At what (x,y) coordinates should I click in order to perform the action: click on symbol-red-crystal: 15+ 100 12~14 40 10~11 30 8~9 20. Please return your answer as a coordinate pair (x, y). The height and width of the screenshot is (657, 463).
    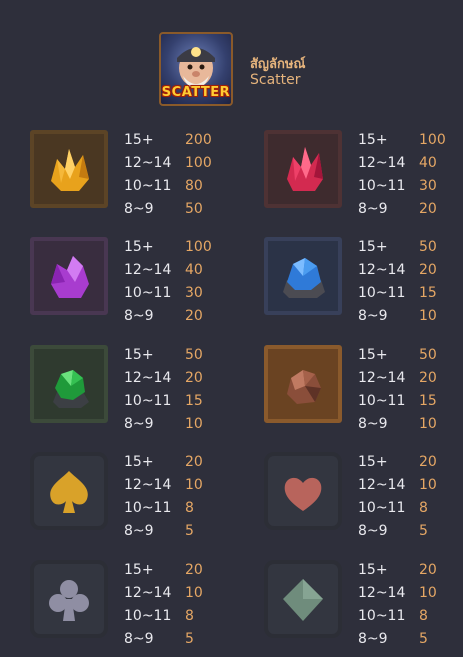
    Looking at the image, I should click on (363, 173).